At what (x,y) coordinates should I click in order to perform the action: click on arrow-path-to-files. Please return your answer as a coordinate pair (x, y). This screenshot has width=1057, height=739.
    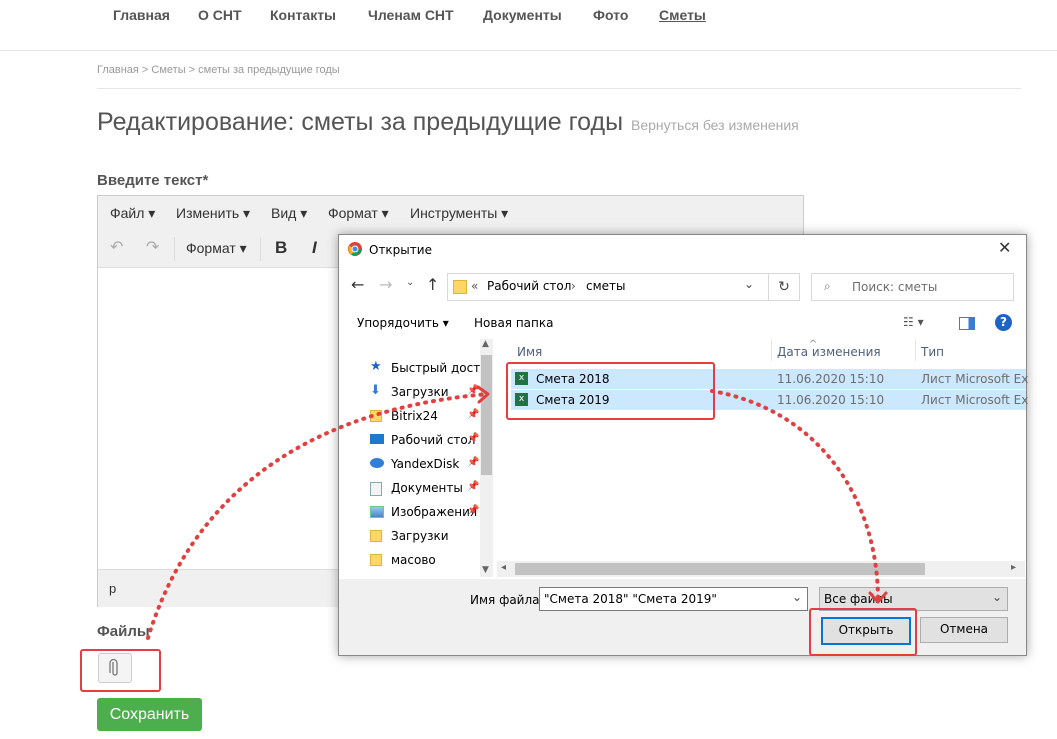
    Looking at the image, I should click on (318, 516).